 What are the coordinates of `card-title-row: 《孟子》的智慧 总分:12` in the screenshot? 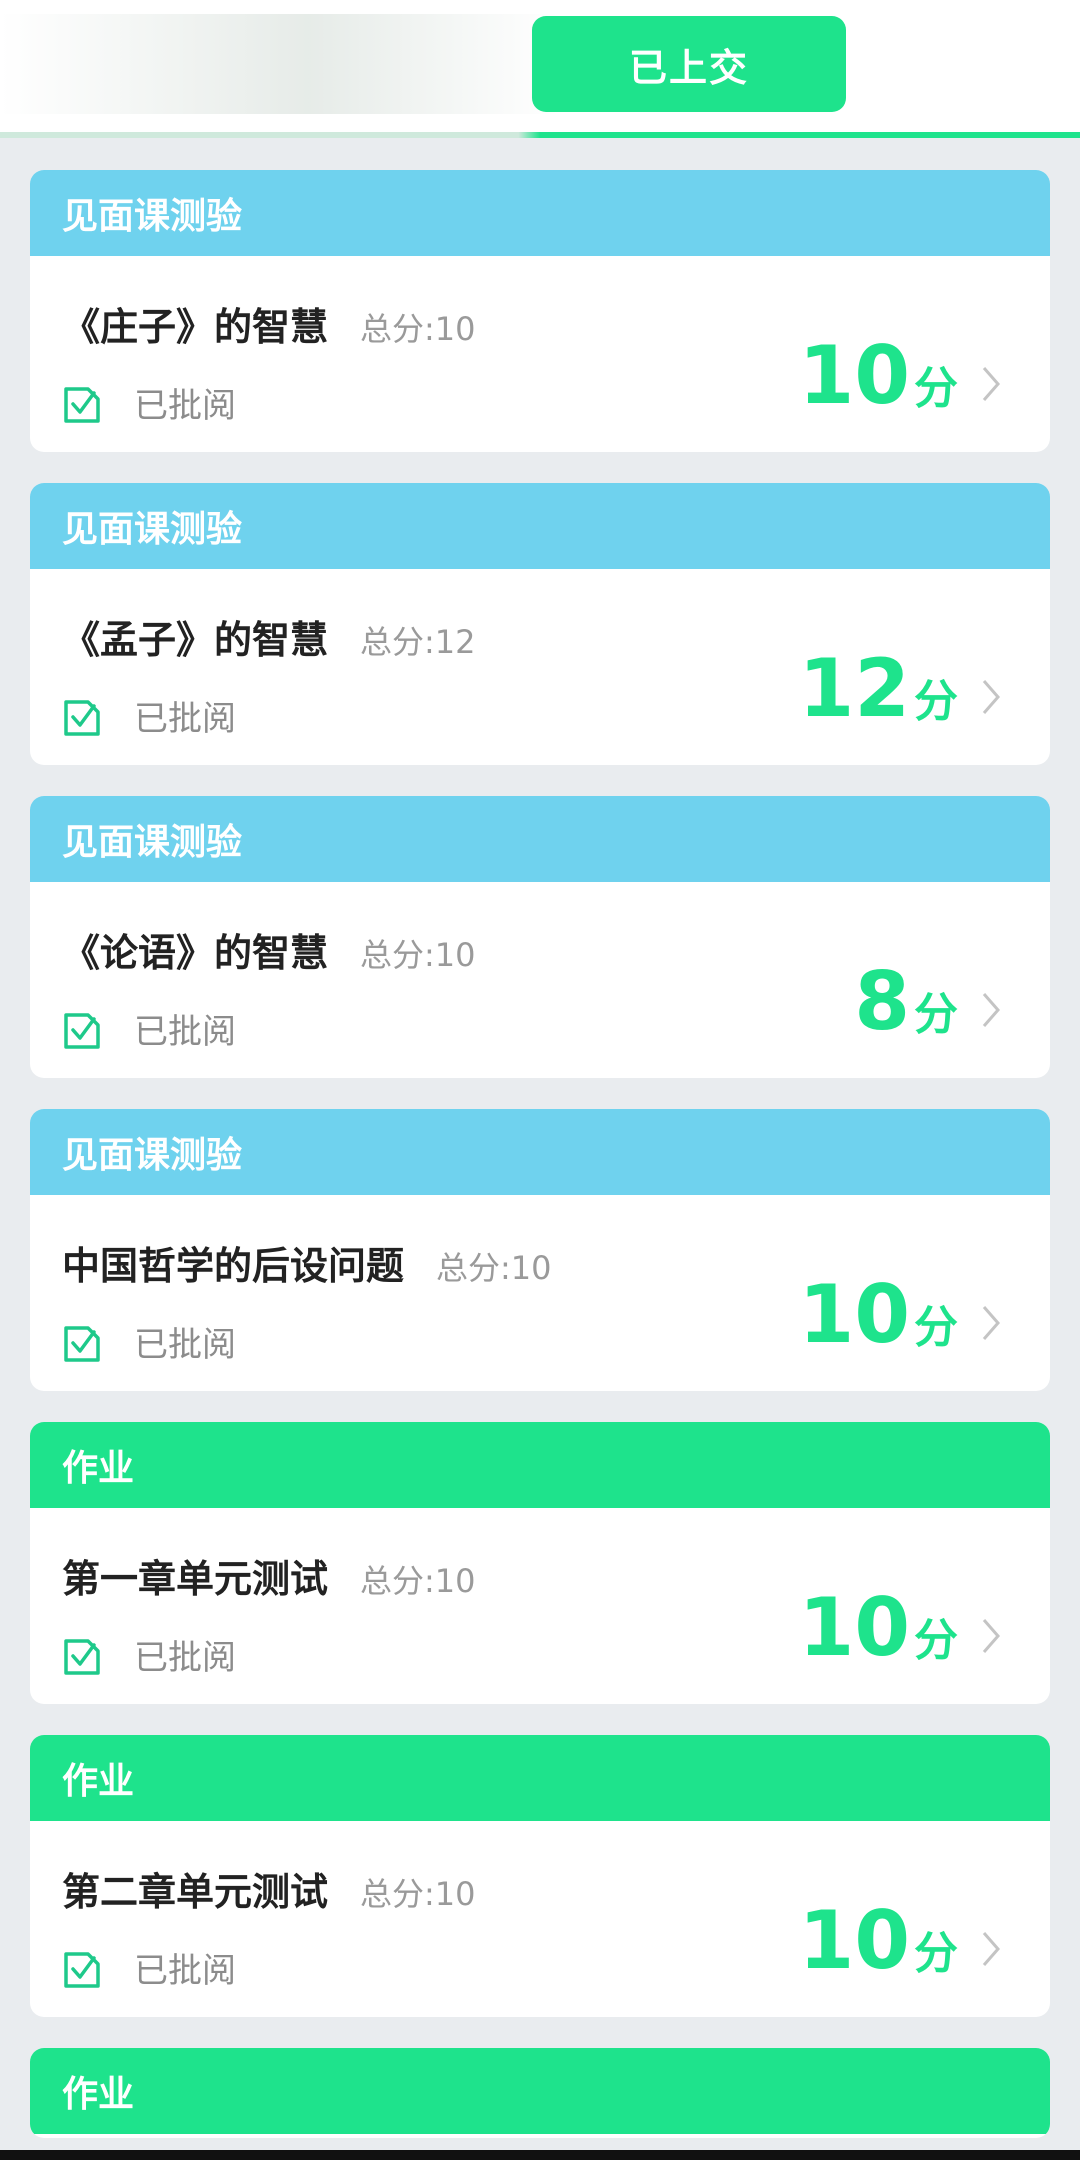 It's located at (269, 636).